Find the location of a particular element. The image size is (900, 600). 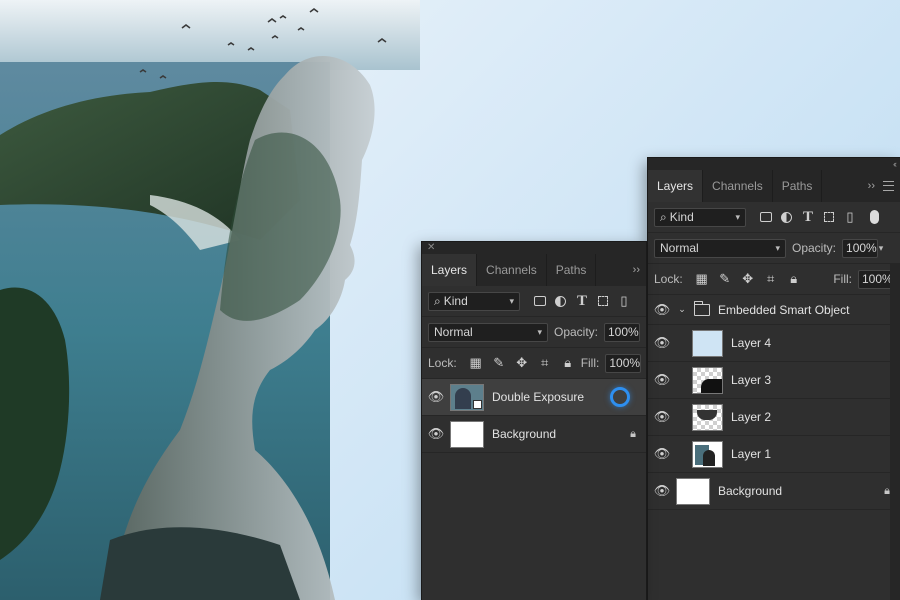

panel-scrollbar is located at coordinates (895, 432).